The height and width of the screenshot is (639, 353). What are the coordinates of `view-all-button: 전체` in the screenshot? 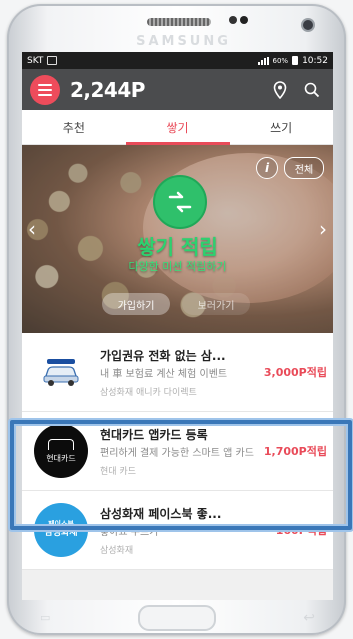 It's located at (304, 168).